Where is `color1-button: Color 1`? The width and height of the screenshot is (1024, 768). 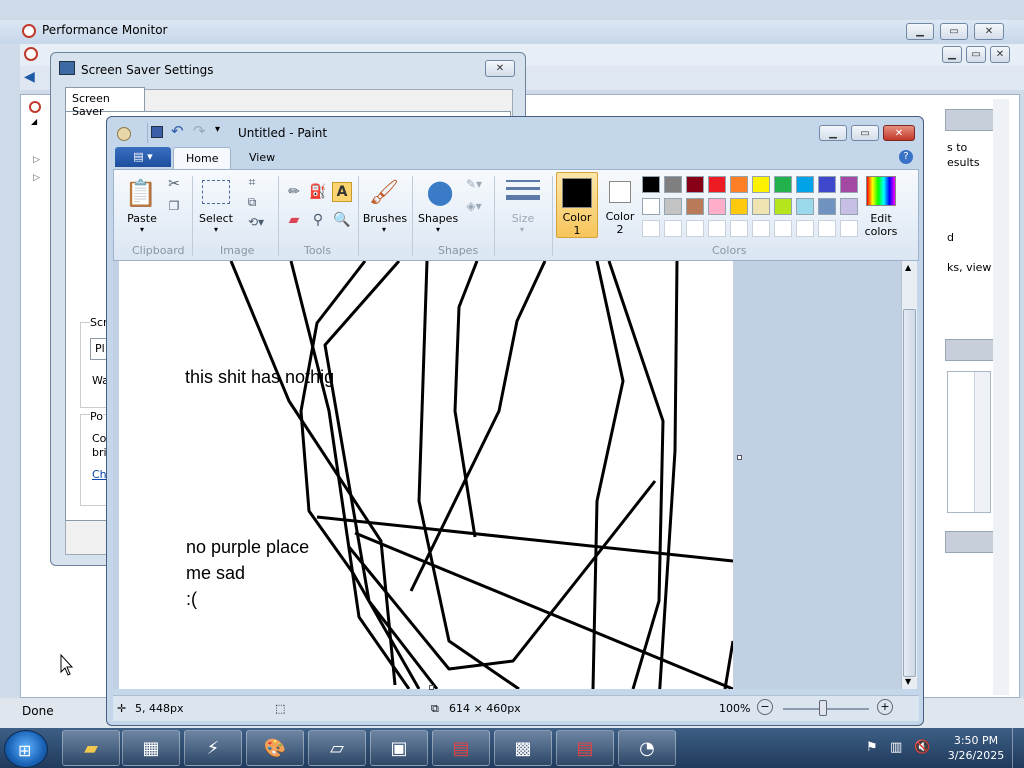
color1-button: Color 1 is located at coordinates (577, 205).